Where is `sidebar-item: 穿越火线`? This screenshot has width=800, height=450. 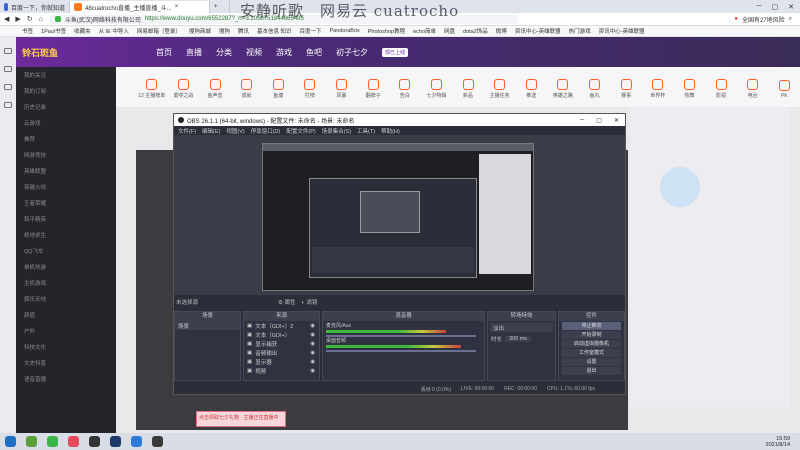
sidebar-item: 穿越火线 is located at coordinates (66, 187).